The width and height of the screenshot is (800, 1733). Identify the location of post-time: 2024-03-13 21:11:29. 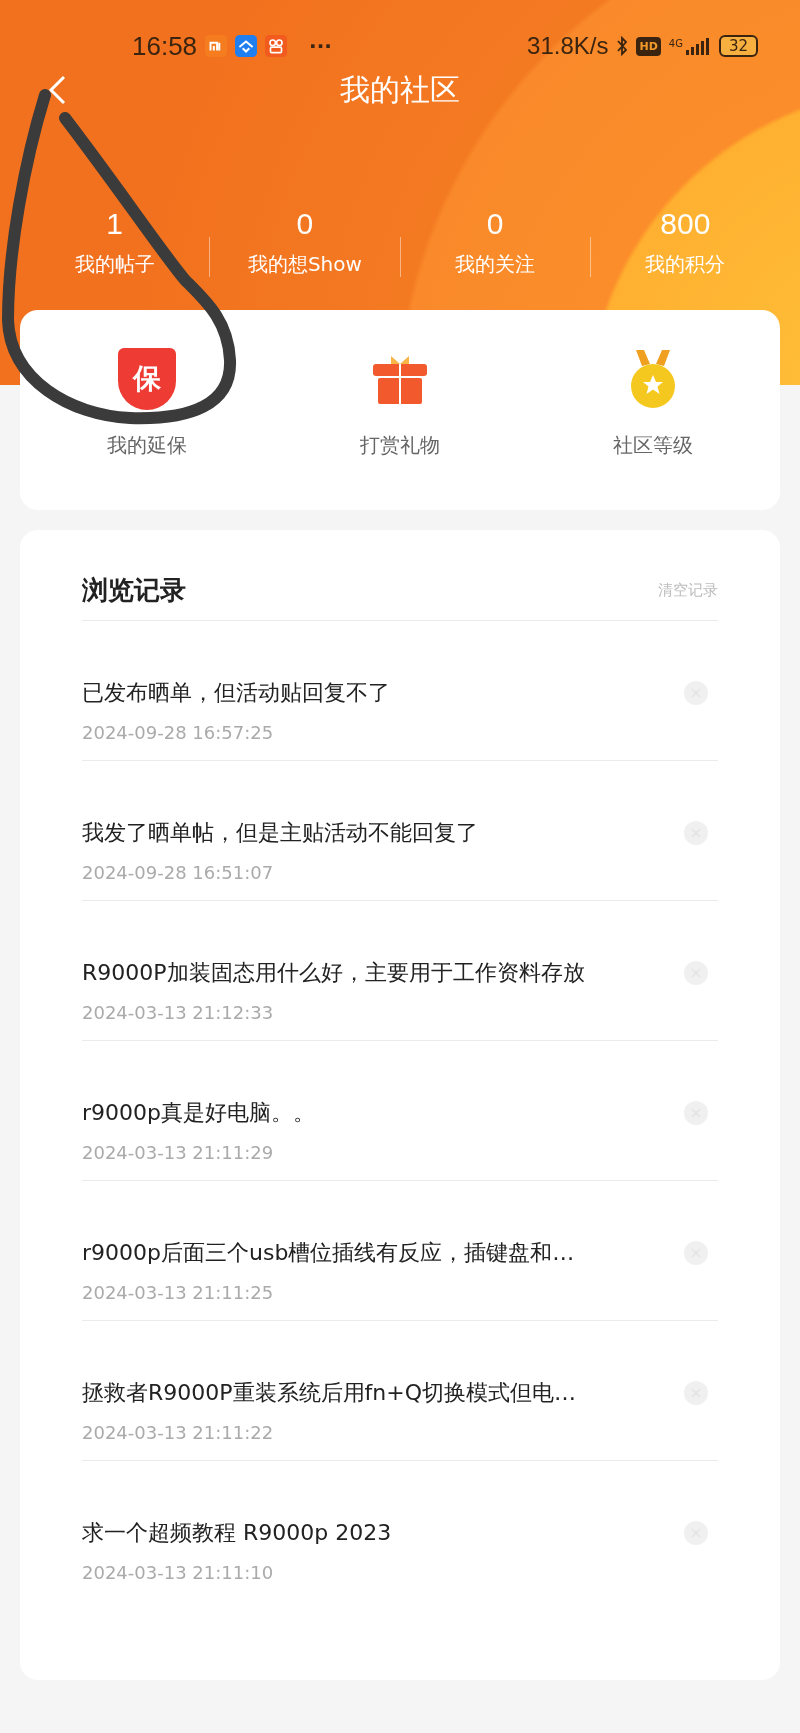
(178, 1153).